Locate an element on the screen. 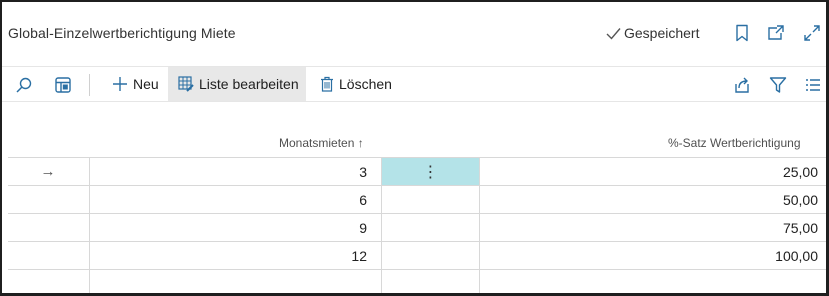 The image size is (829, 296). rate-cell: 100,00 is located at coordinates (649, 255).